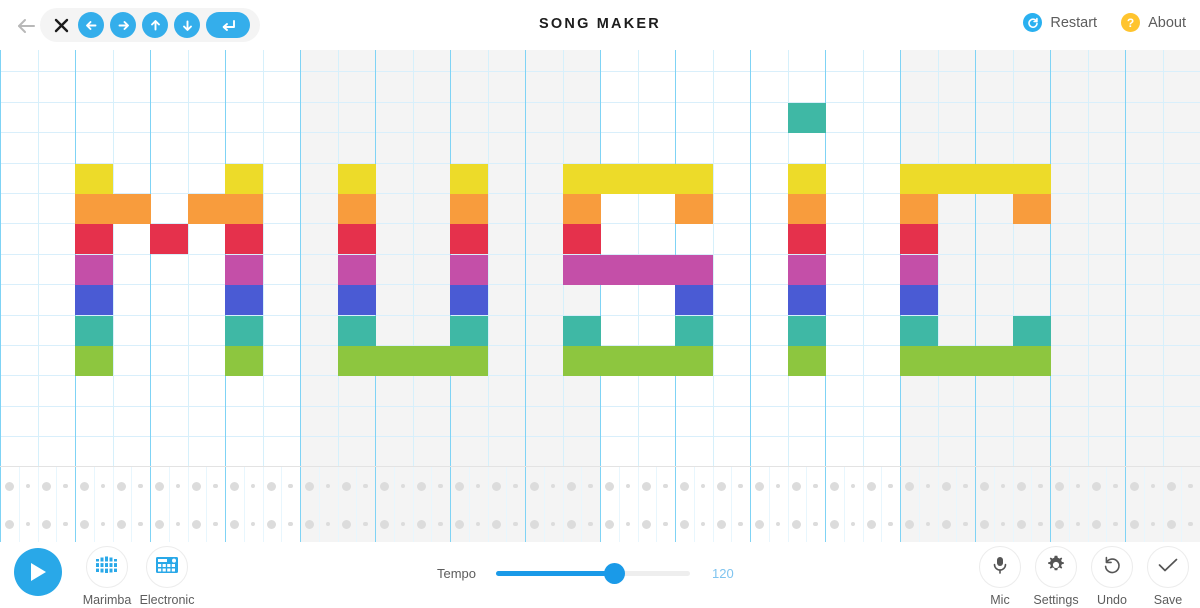 Image resolution: width=1200 pixels, height=608 pixels. What do you see at coordinates (107, 576) in the screenshot?
I see `instrument-marimba: Marimba` at bounding box center [107, 576].